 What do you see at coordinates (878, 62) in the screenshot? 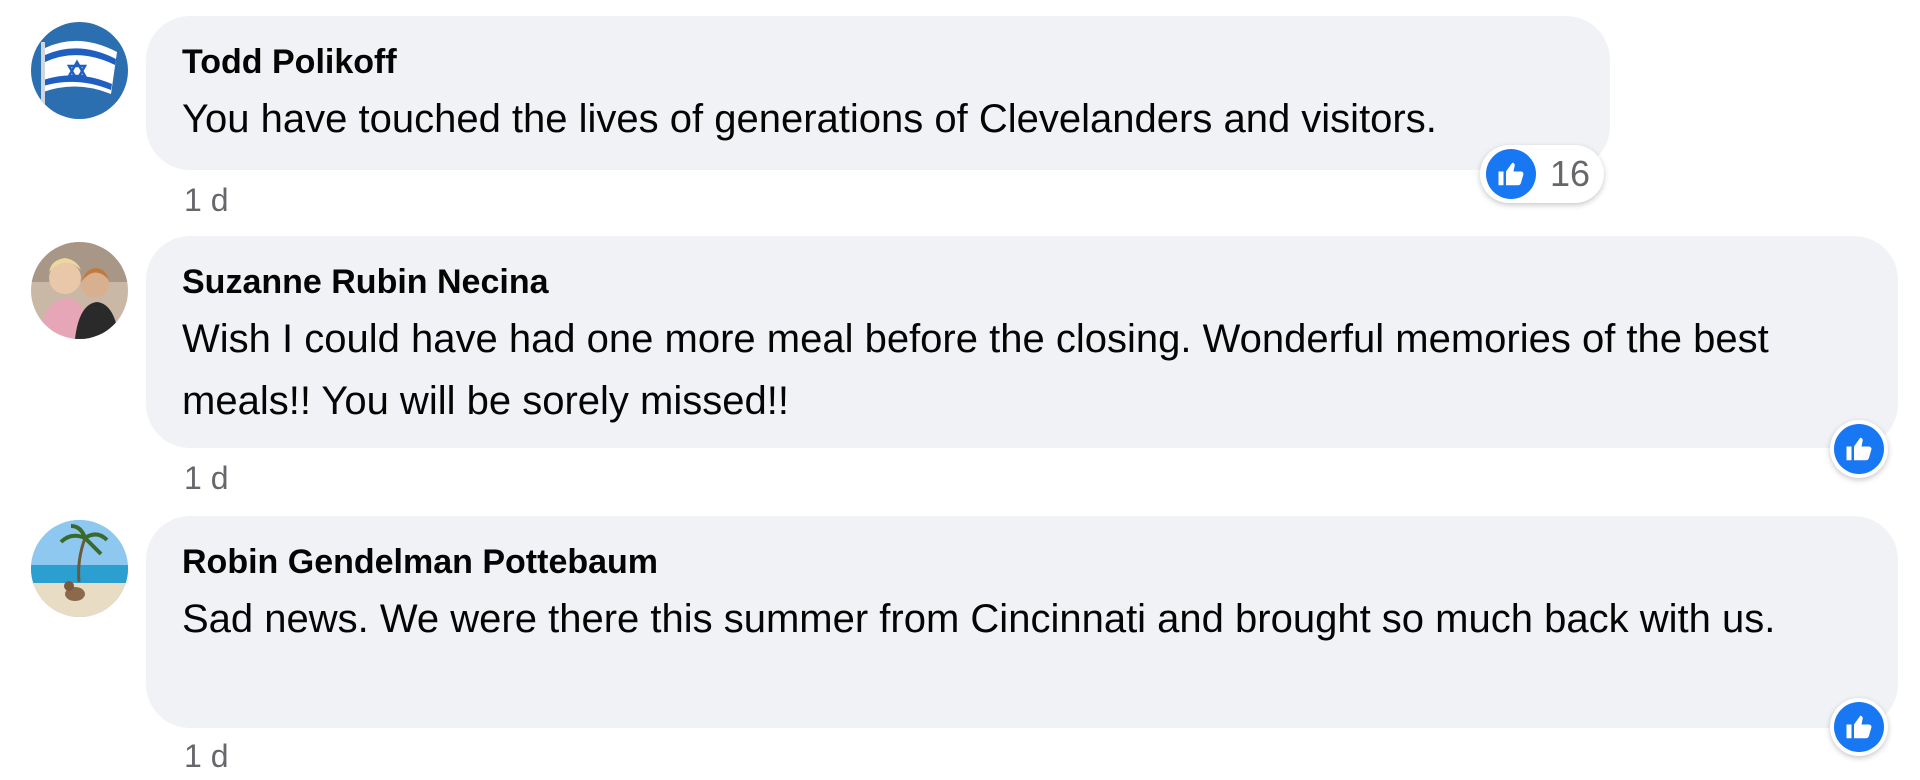
I see `author-name: Todd Polikoff` at bounding box center [878, 62].